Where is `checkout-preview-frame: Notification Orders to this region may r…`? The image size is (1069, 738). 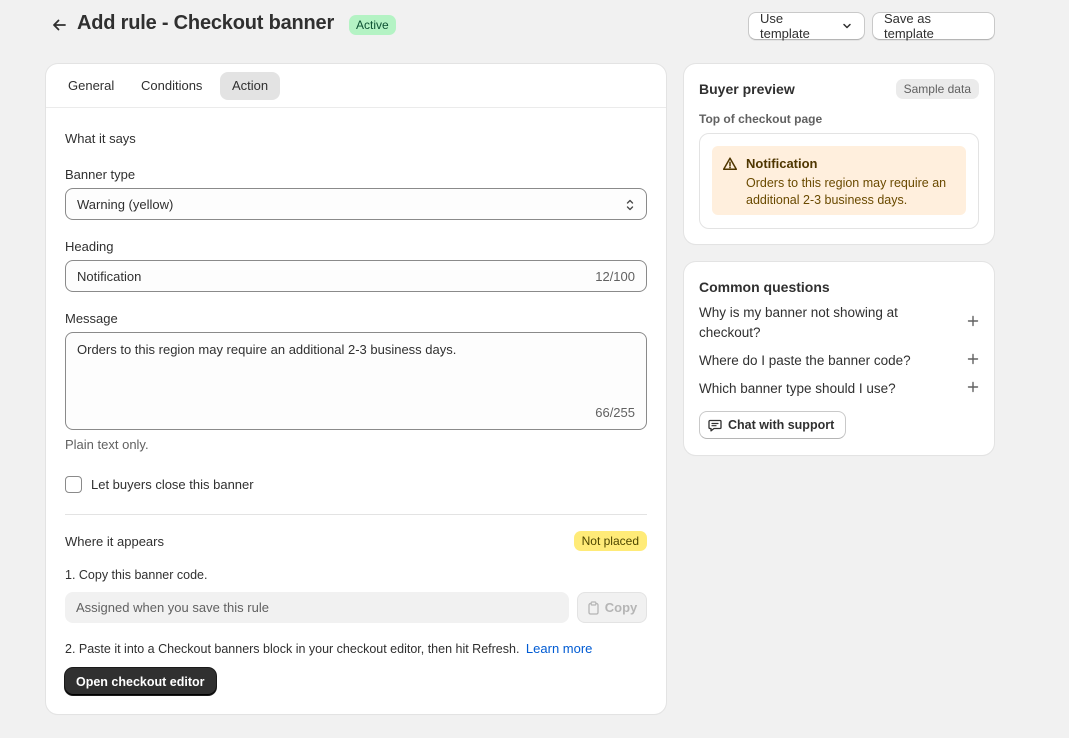 checkout-preview-frame: Notification Orders to this region may r… is located at coordinates (839, 181).